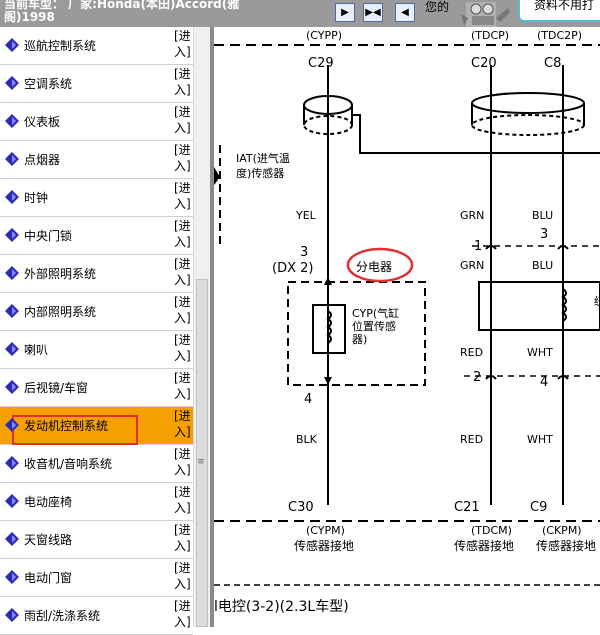 This screenshot has height=635, width=600. I want to click on pin-c9: C9, so click(538, 507).